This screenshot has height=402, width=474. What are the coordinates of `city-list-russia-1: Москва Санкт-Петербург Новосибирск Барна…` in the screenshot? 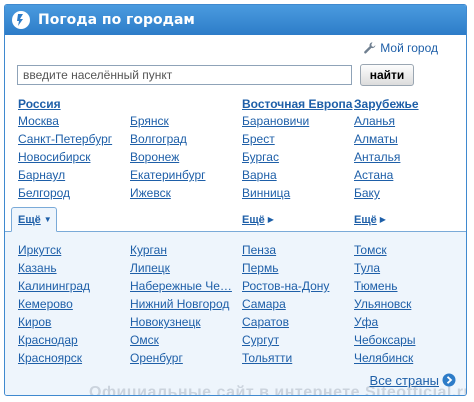 It's located at (65, 157).